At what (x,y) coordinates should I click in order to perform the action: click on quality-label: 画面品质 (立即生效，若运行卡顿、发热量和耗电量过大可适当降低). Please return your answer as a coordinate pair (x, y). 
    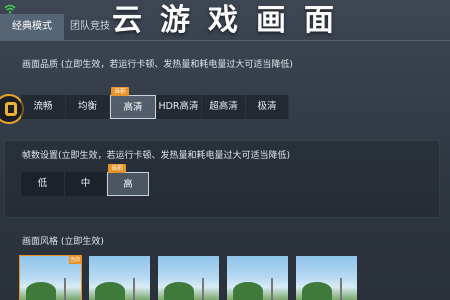
    Looking at the image, I should click on (157, 65).